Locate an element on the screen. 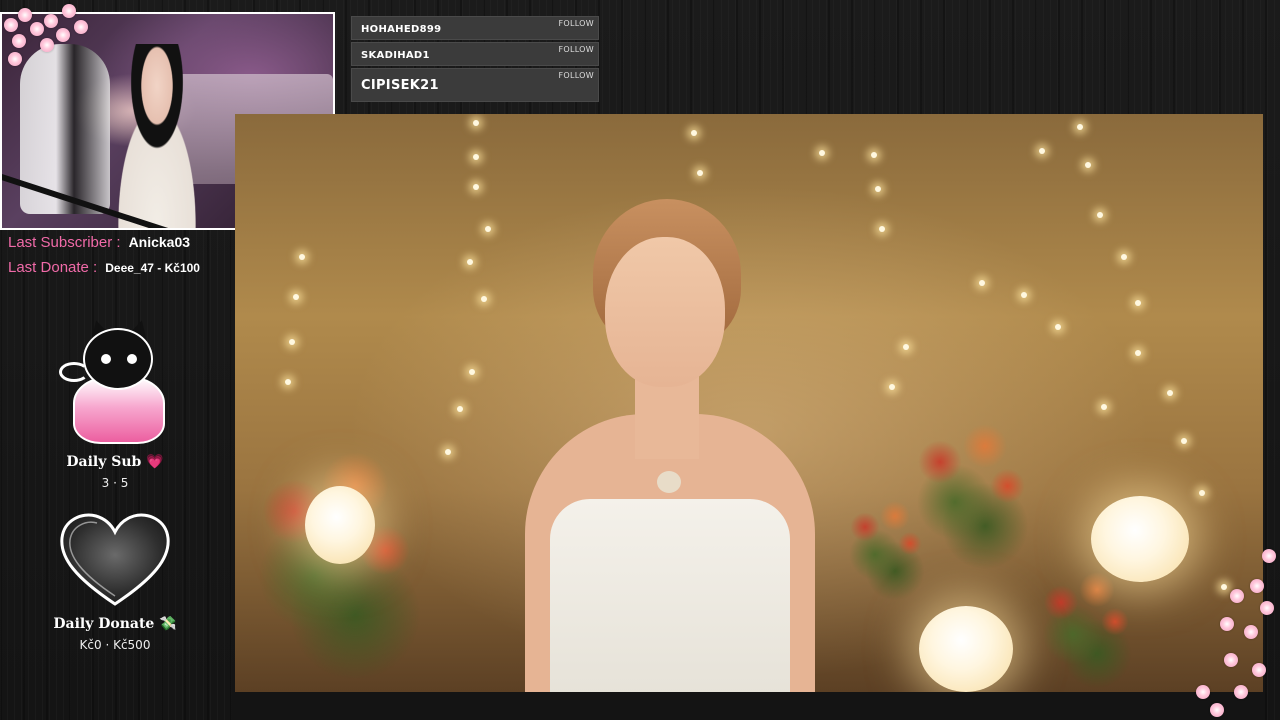 This screenshot has height=720, width=1280. follow-item: CIPISEK21 FOLLOW is located at coordinates (475, 85).